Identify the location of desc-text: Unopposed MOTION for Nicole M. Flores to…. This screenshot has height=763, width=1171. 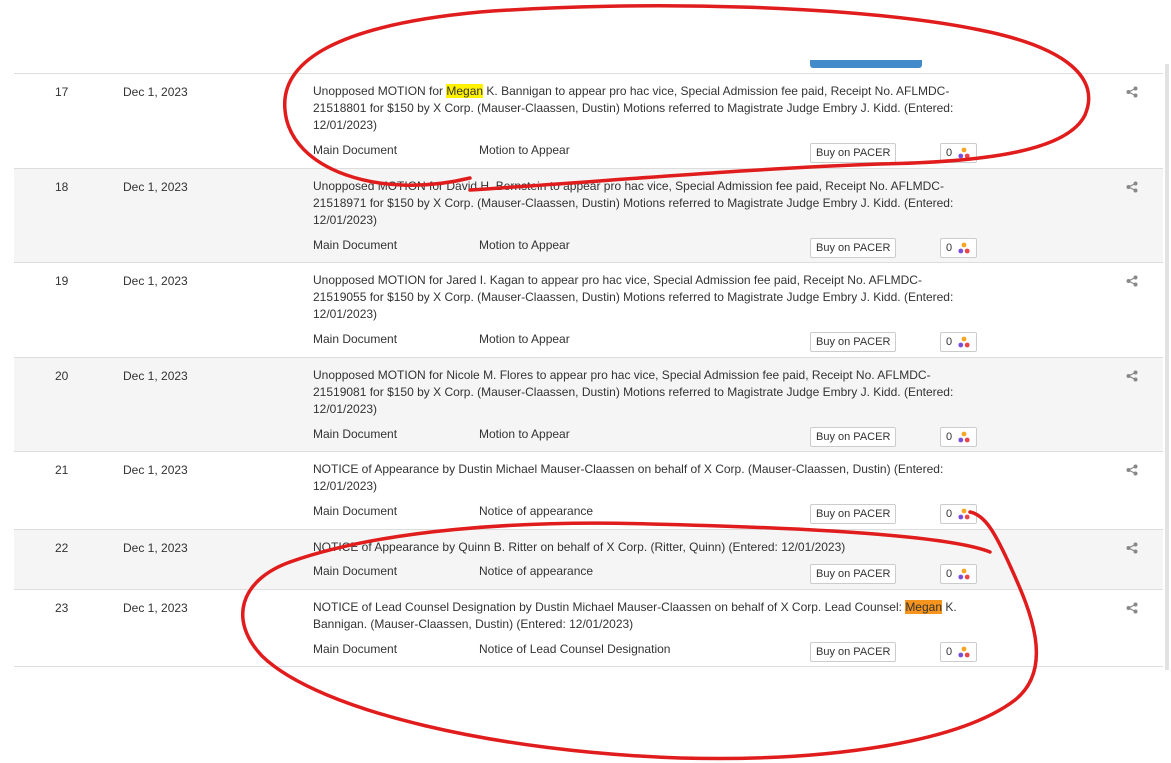
(633, 392).